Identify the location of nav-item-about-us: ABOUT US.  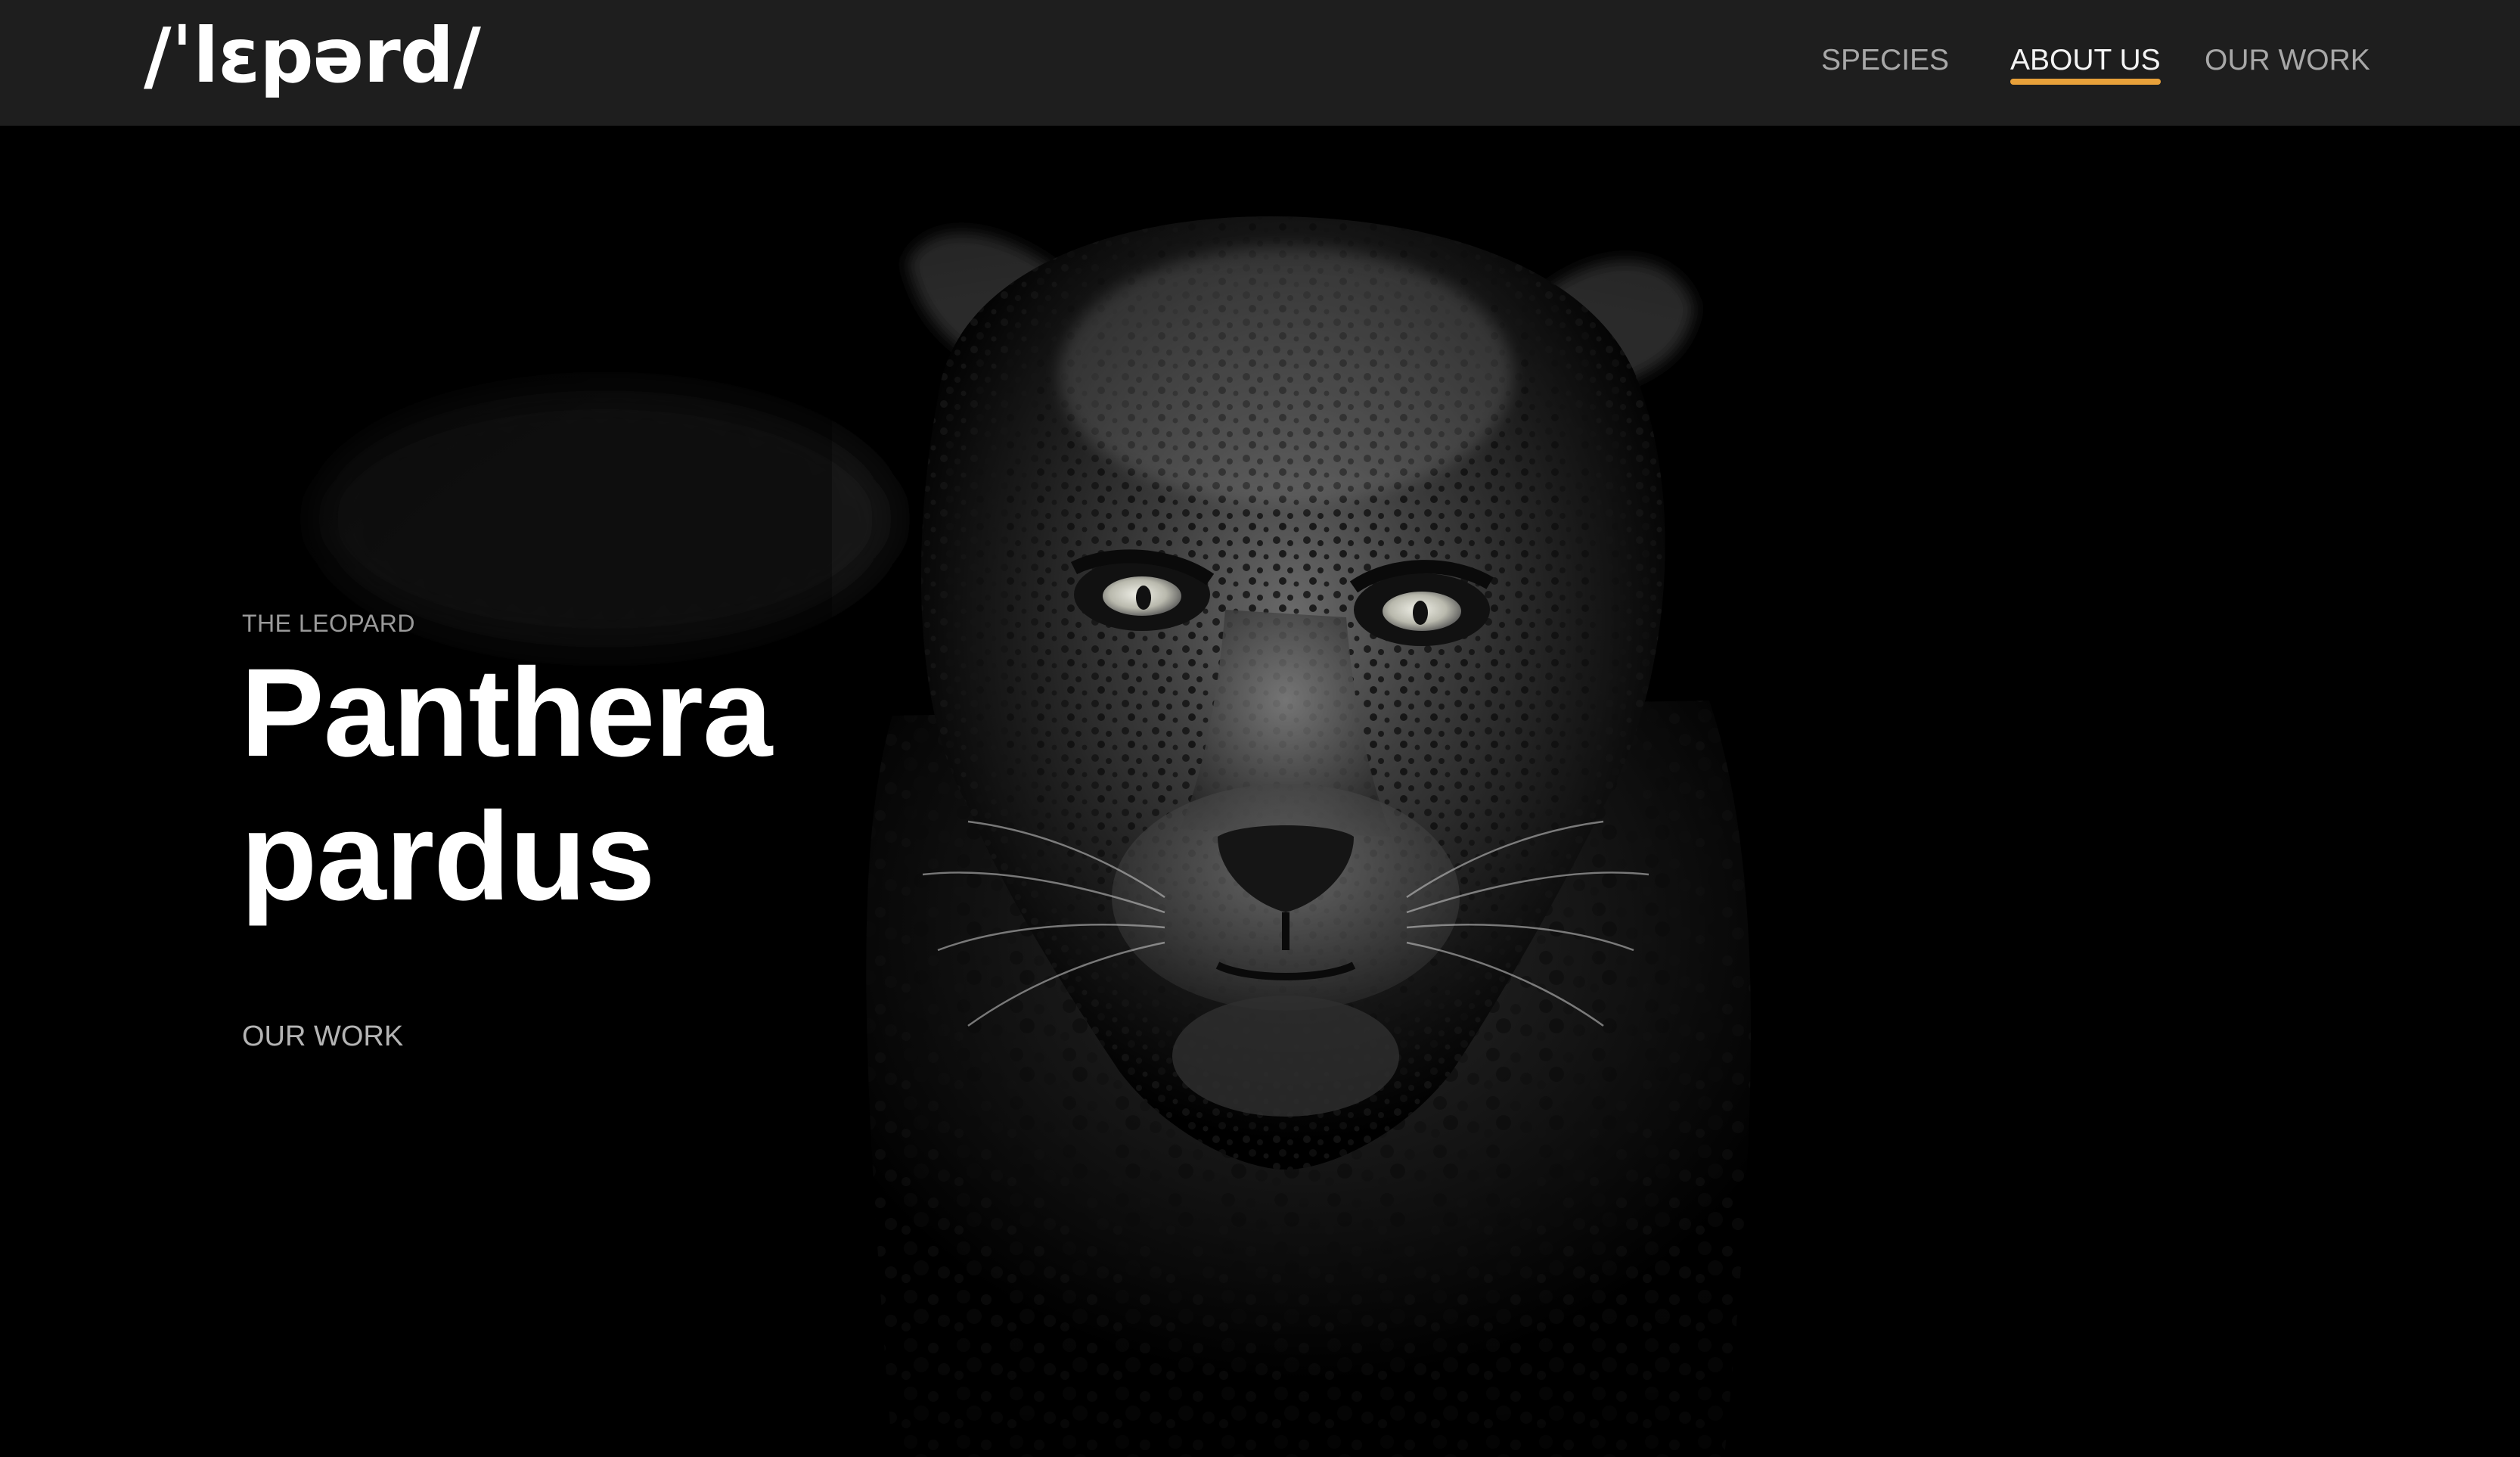
(2085, 63).